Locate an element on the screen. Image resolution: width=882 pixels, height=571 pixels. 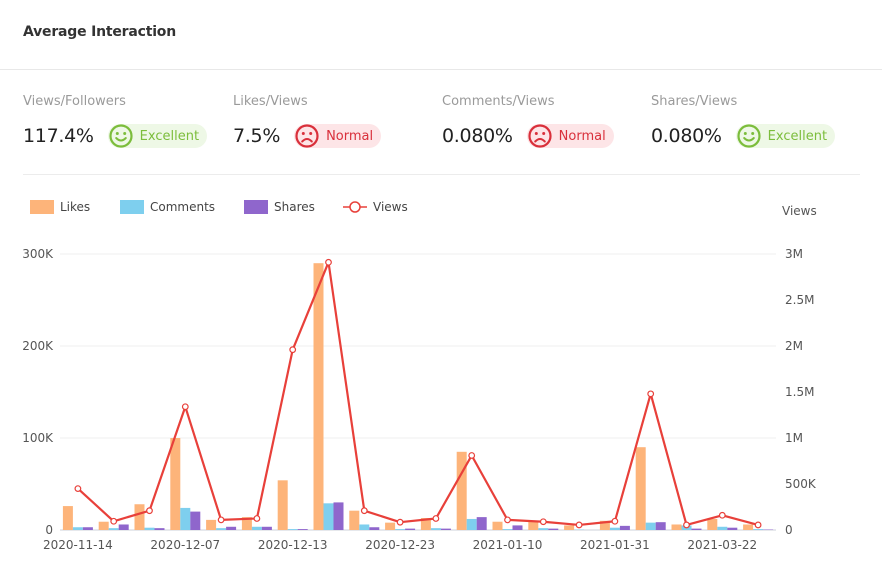
status-text: Excellent is located at coordinates (797, 136).